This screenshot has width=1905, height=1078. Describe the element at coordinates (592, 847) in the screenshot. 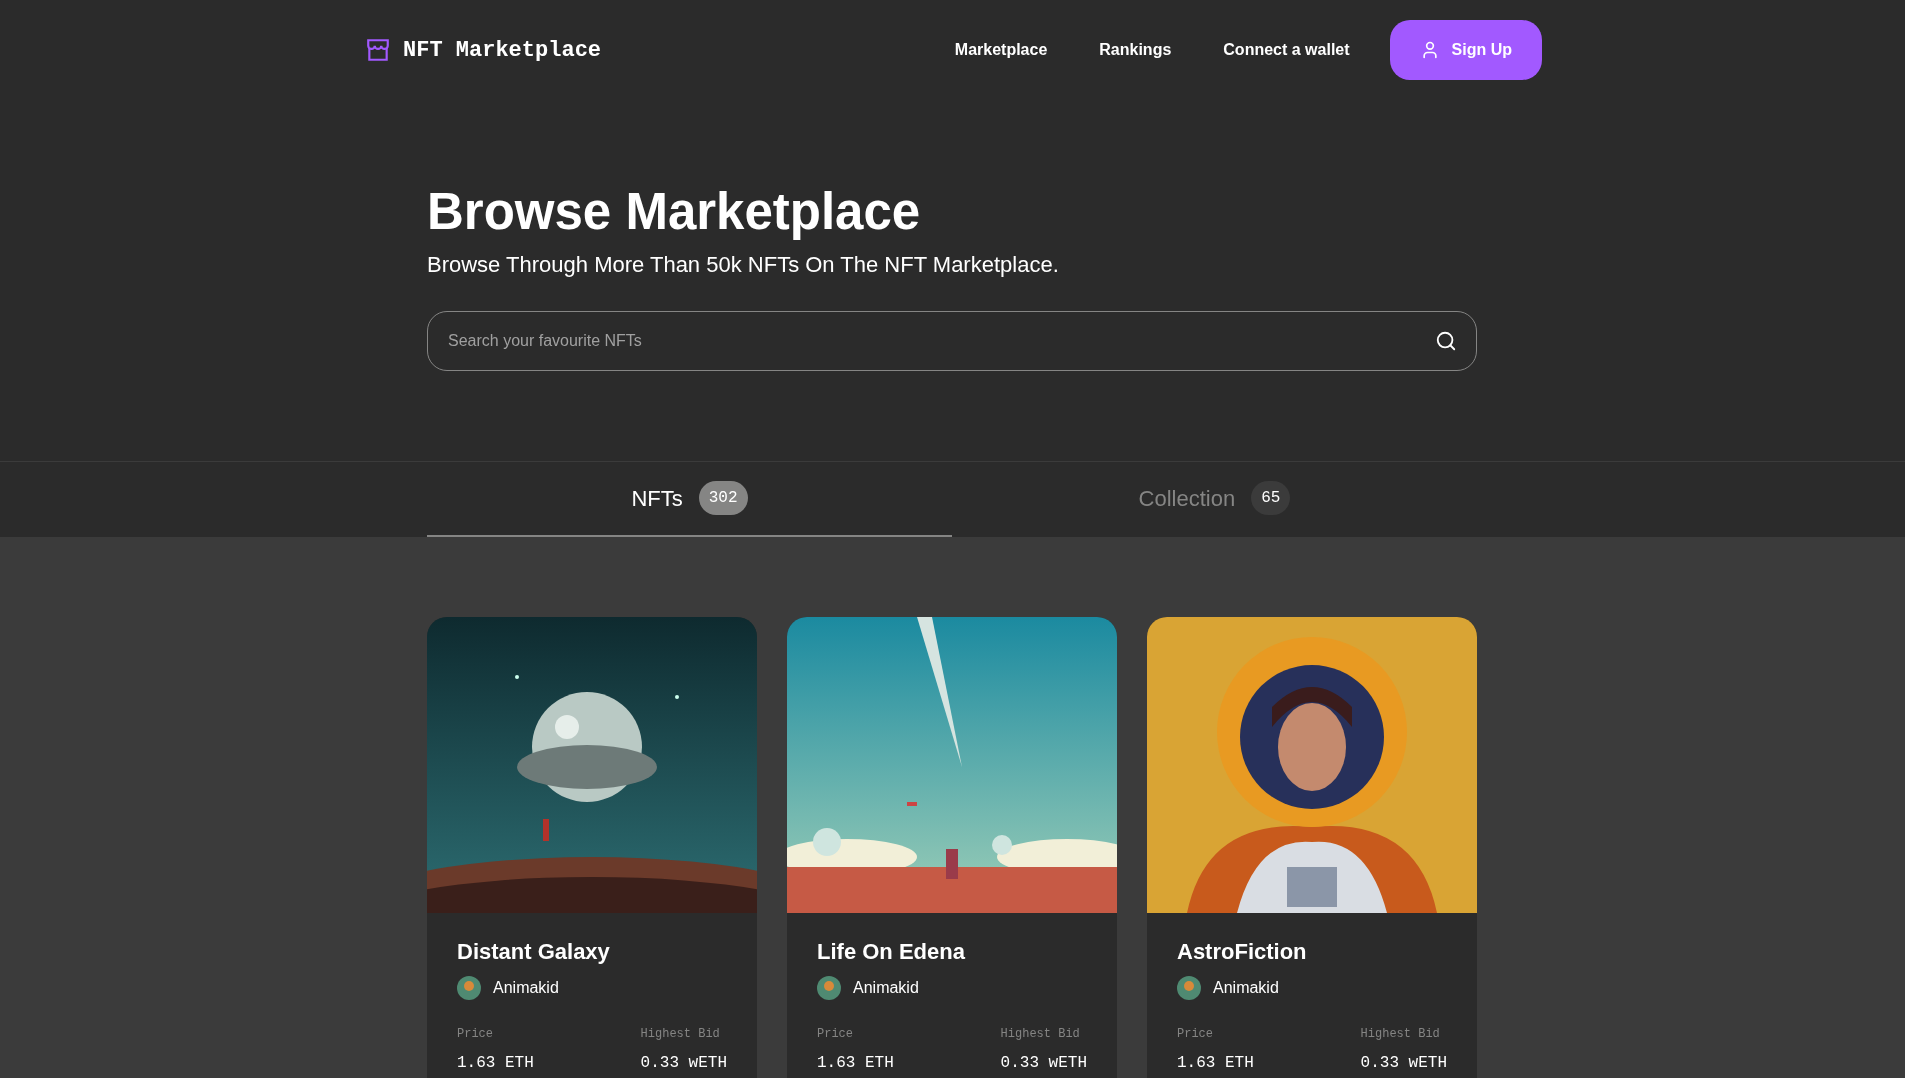

I see `nft-card: Distant Galaxy Animakid Price 1.63 ETH Highest Bid 0.33 wETH` at that location.